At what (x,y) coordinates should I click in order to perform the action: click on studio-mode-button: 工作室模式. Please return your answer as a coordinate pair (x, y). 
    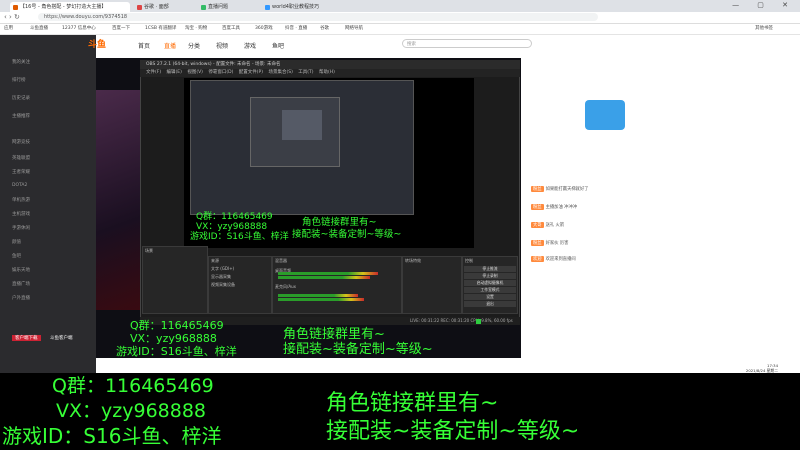
    Looking at the image, I should click on (490, 290).